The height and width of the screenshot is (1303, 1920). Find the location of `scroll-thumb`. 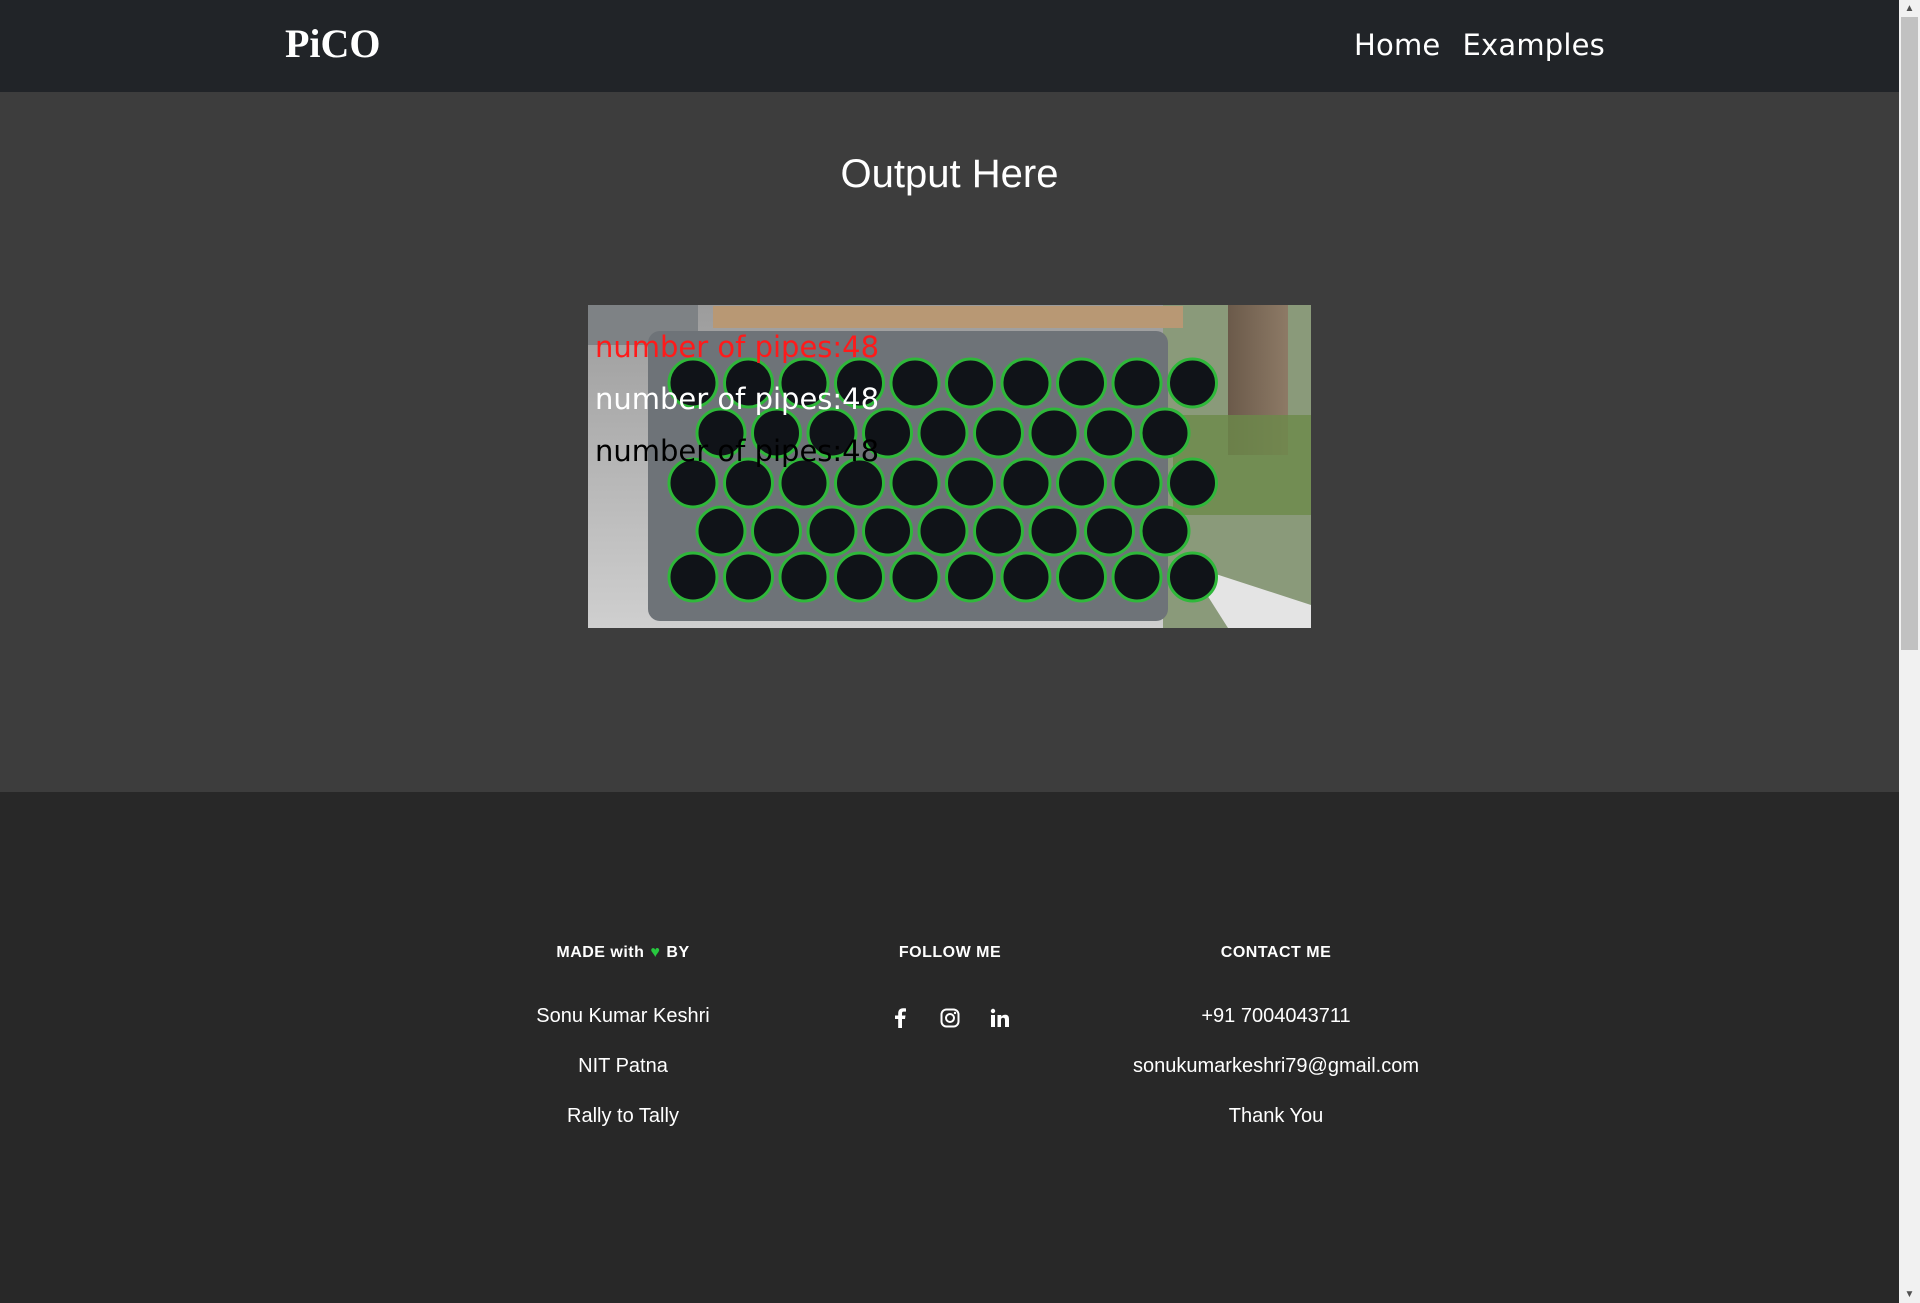

scroll-thumb is located at coordinates (1909, 333).